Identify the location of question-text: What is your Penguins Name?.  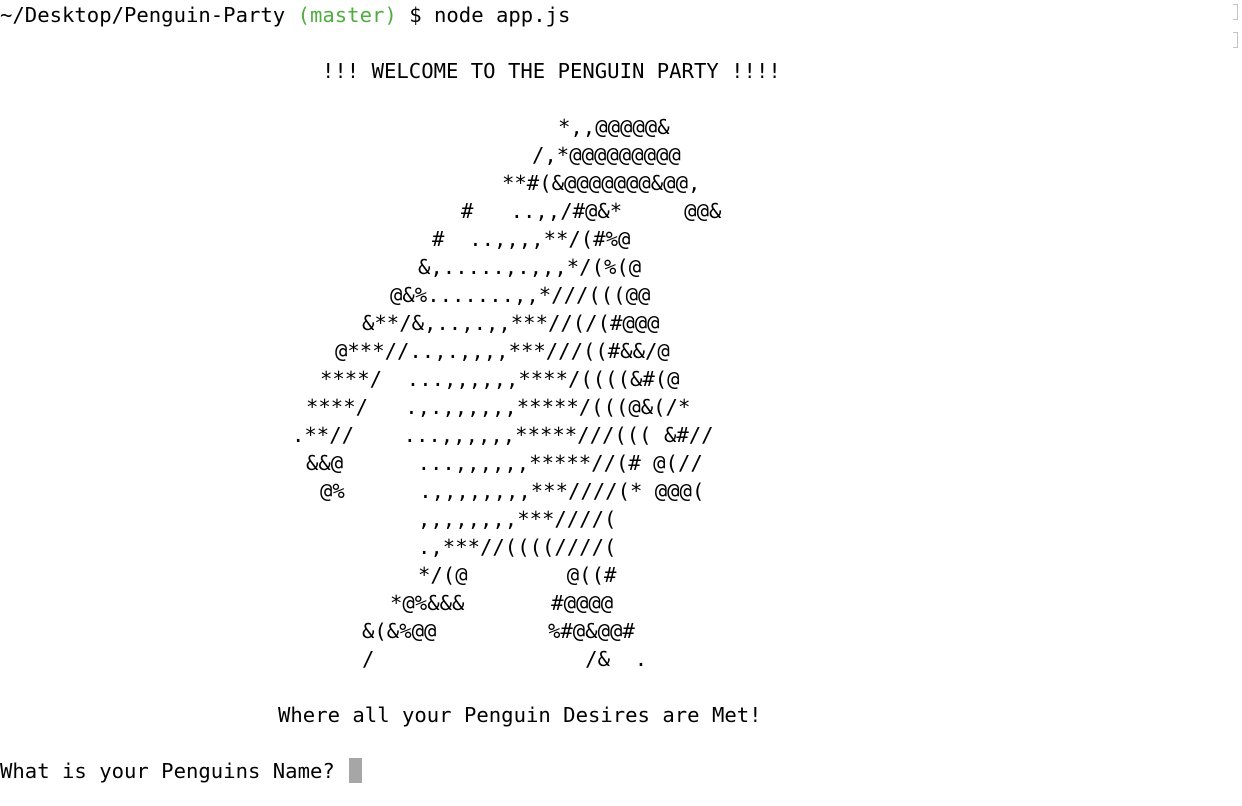
(174, 771).